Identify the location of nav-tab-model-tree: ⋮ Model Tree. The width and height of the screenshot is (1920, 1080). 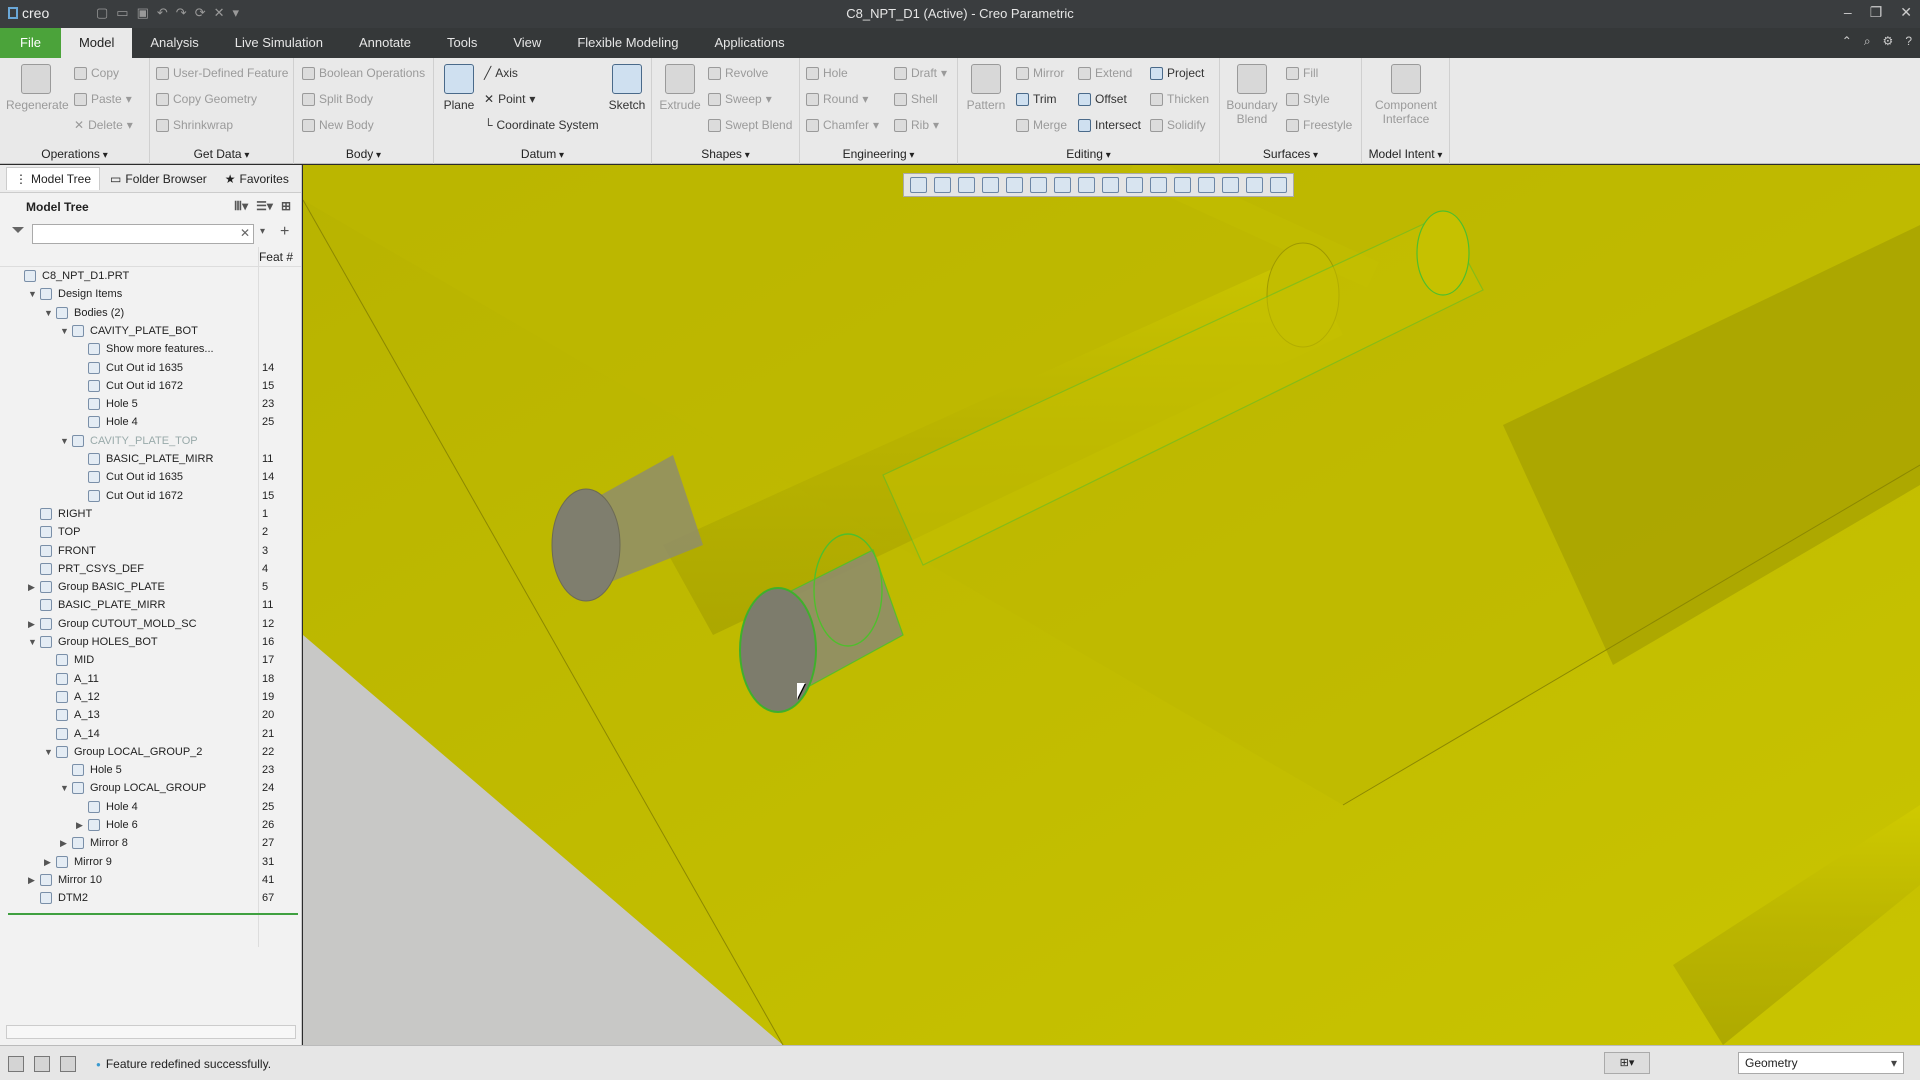
(53, 178).